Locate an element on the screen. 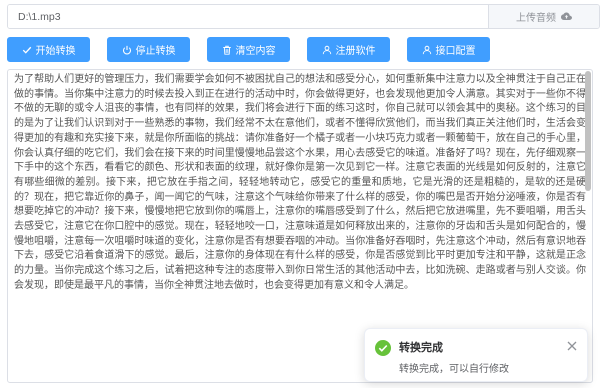  scrollbar is located at coordinates (588, 131).